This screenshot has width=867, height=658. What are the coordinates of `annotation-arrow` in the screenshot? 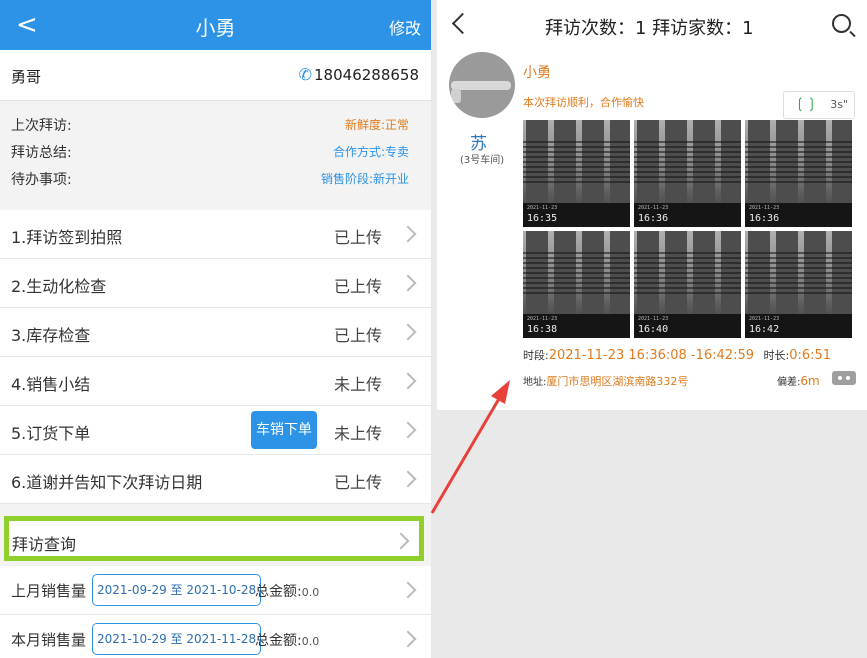 It's located at (470, 447).